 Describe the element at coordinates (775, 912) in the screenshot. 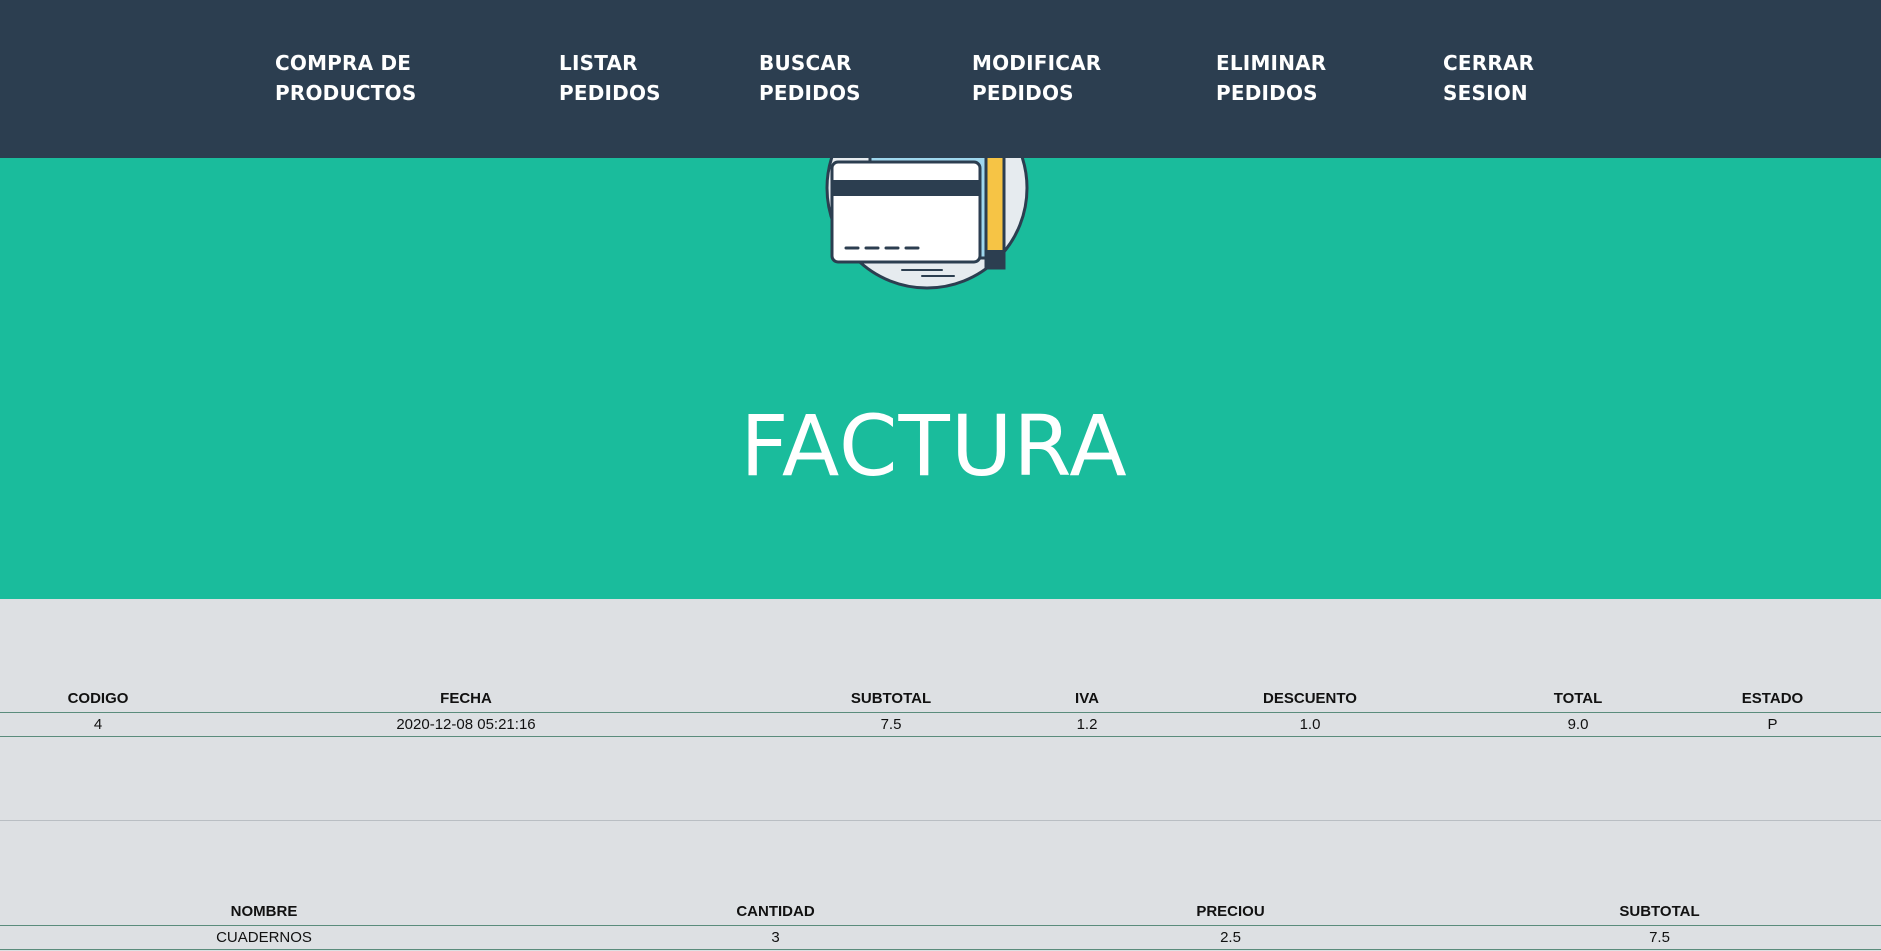

I see `column-header-cantidad: CANTIDAD` at that location.